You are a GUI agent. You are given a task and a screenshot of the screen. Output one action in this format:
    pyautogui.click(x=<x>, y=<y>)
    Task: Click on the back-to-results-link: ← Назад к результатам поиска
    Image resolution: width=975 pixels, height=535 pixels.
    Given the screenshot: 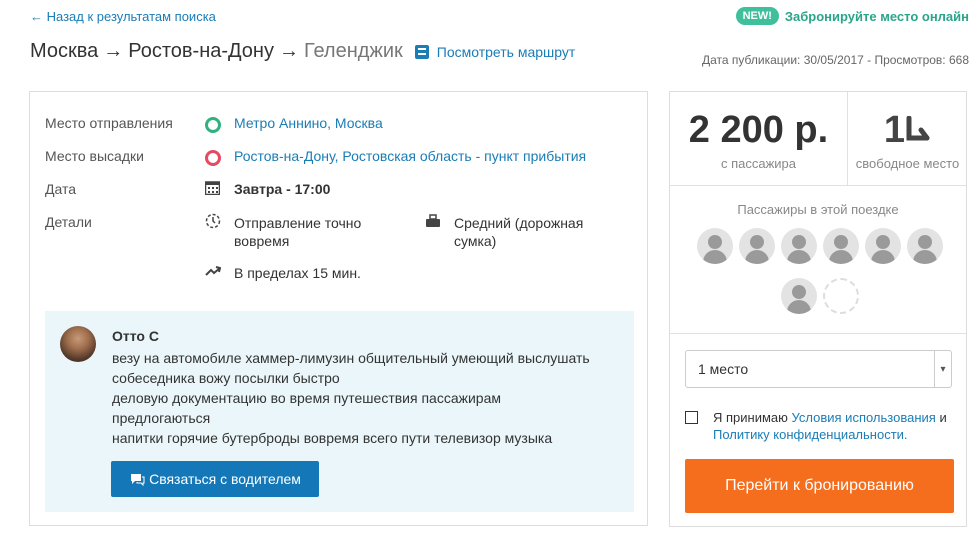 What is the action you would take?
    pyautogui.click(x=123, y=16)
    